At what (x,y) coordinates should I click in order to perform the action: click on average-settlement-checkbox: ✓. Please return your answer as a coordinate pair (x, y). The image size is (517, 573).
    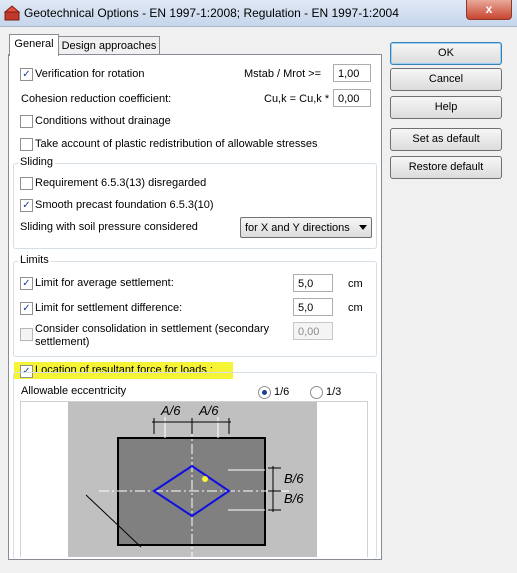
    Looking at the image, I should click on (26, 283).